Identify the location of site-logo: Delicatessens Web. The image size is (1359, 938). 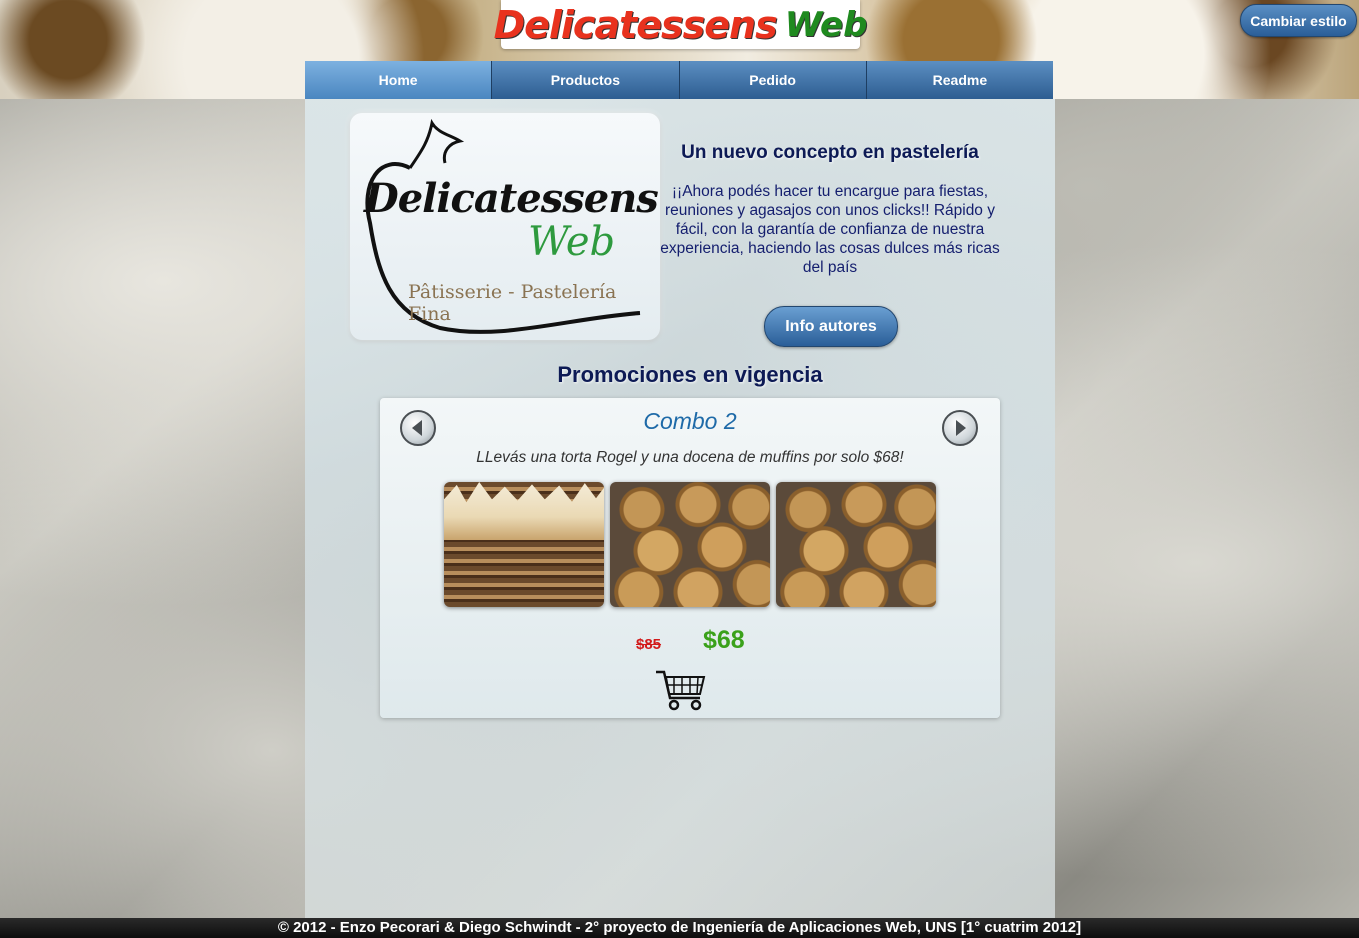
(680, 24).